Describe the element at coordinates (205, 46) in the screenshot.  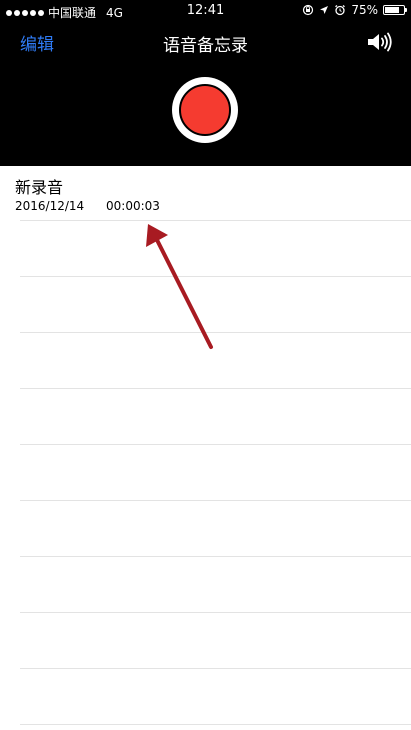
I see `page-title: 语音备忘录` at that location.